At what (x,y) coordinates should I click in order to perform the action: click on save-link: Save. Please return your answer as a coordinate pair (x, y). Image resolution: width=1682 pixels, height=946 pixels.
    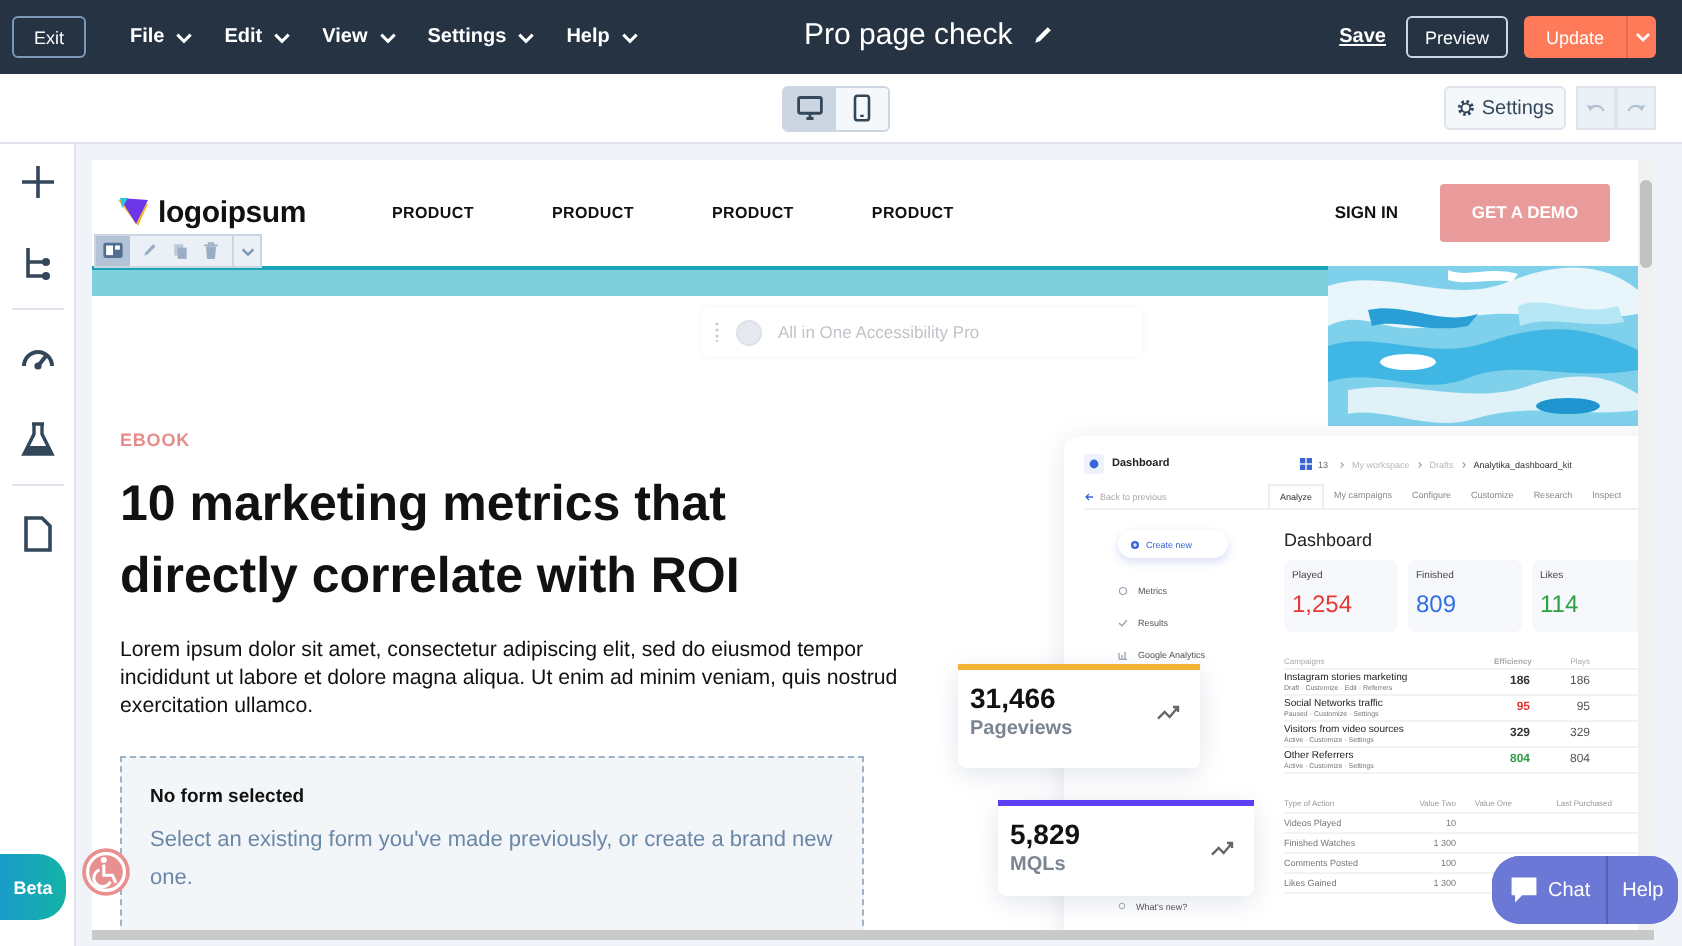
    Looking at the image, I should click on (1362, 37).